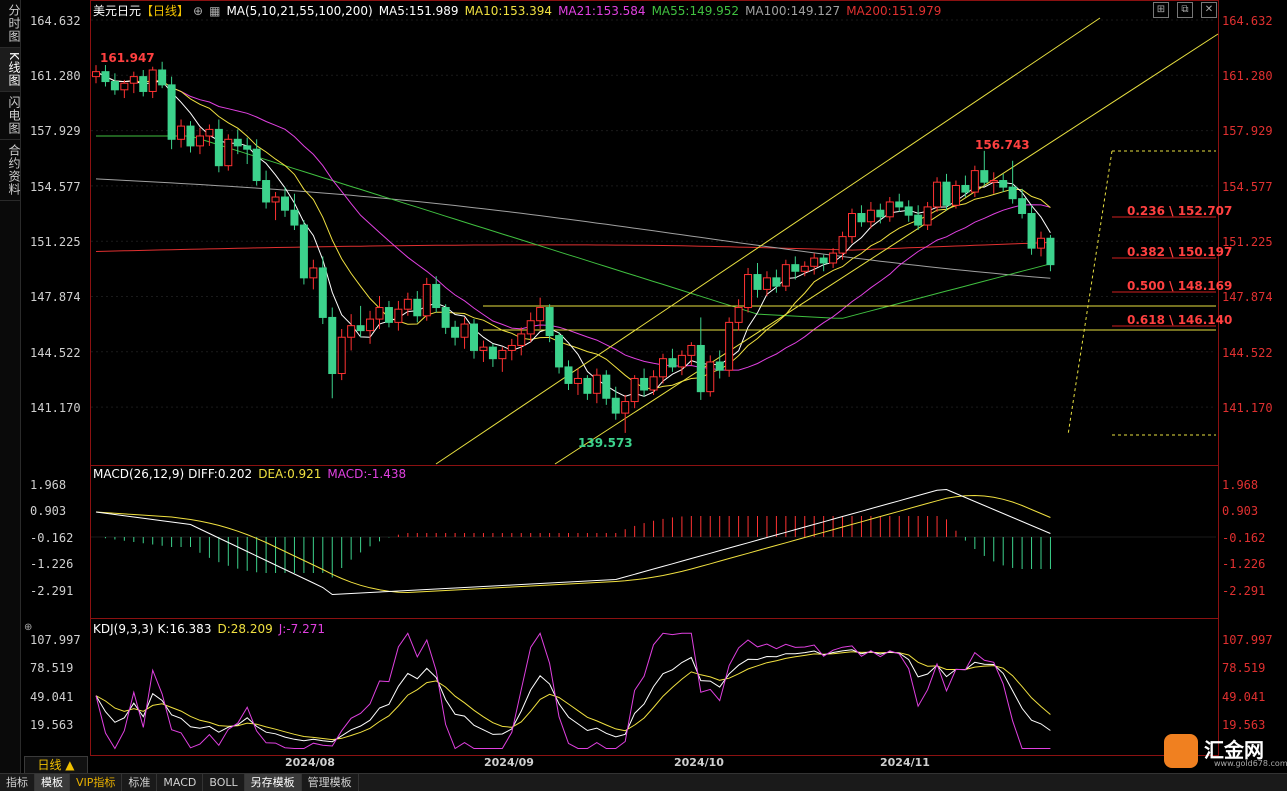 Image resolution: width=1287 pixels, height=791 pixels. I want to click on kdj-axis-left: 19.563, so click(52, 725).